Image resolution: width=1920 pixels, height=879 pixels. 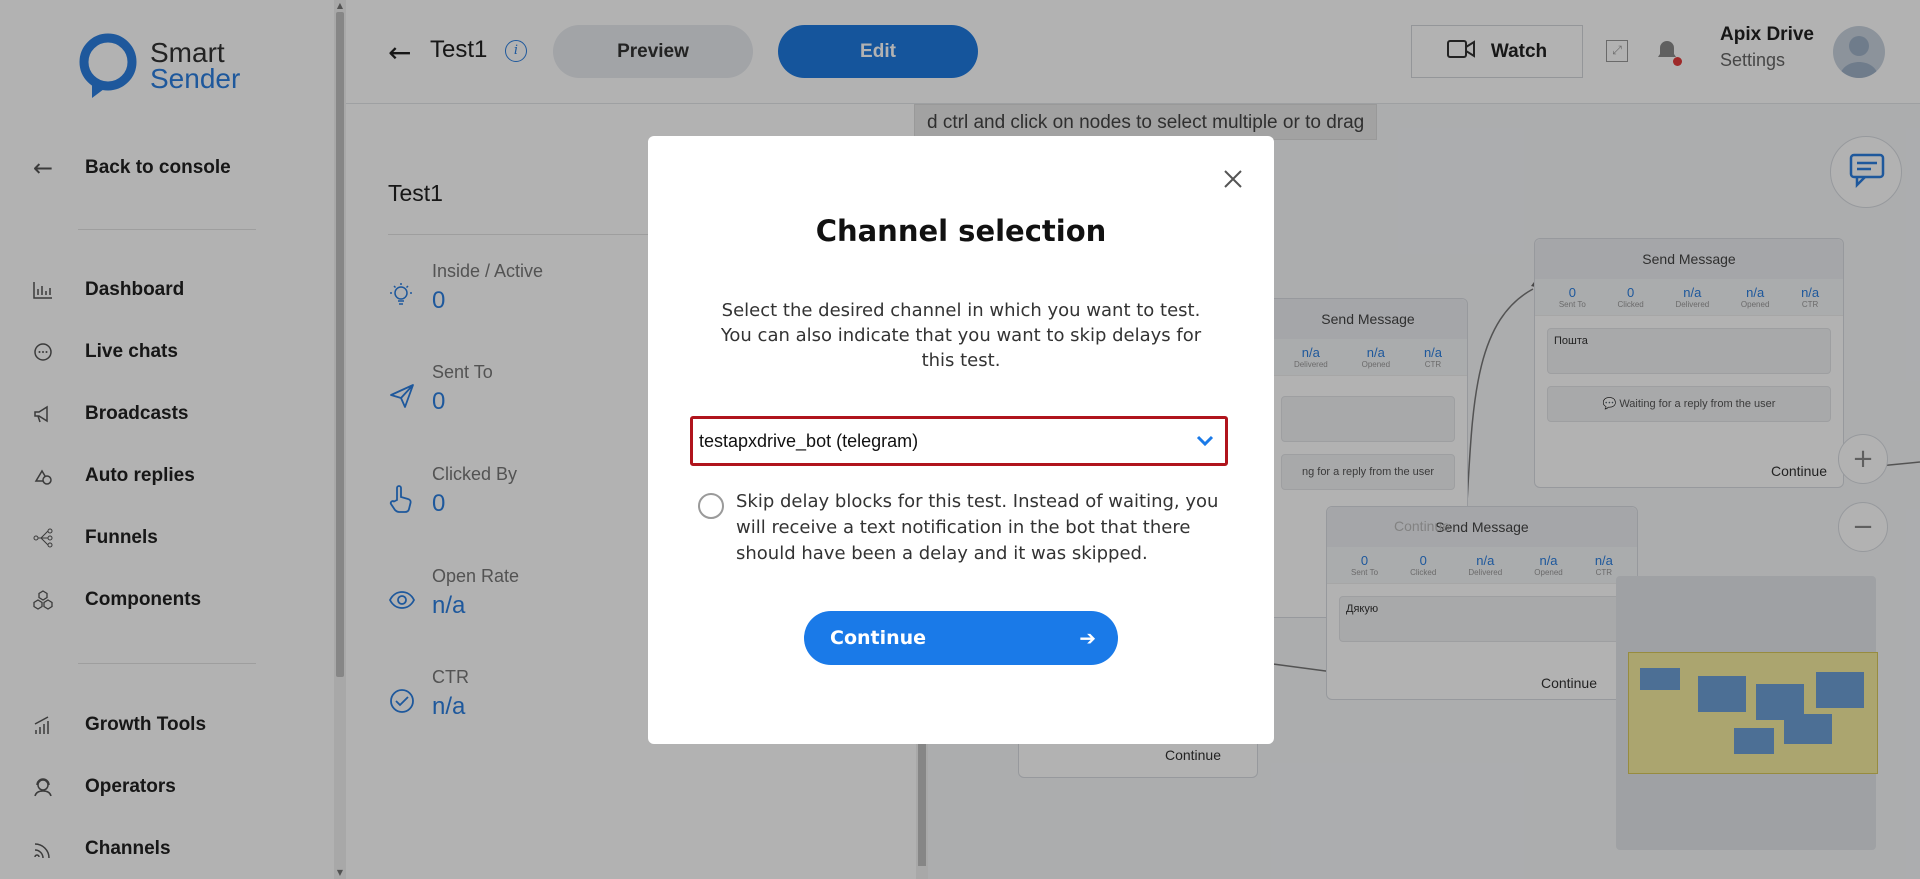 I want to click on close-icon, so click(x=1233, y=181).